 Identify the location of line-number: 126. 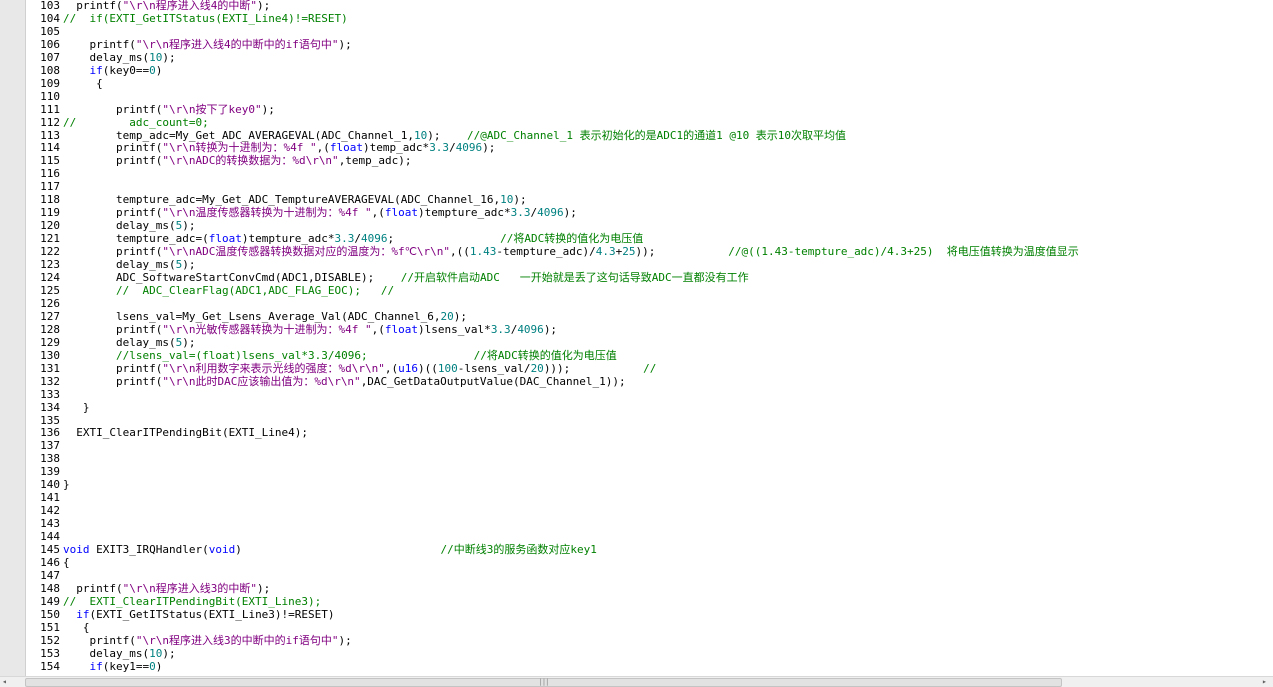
(50, 303).